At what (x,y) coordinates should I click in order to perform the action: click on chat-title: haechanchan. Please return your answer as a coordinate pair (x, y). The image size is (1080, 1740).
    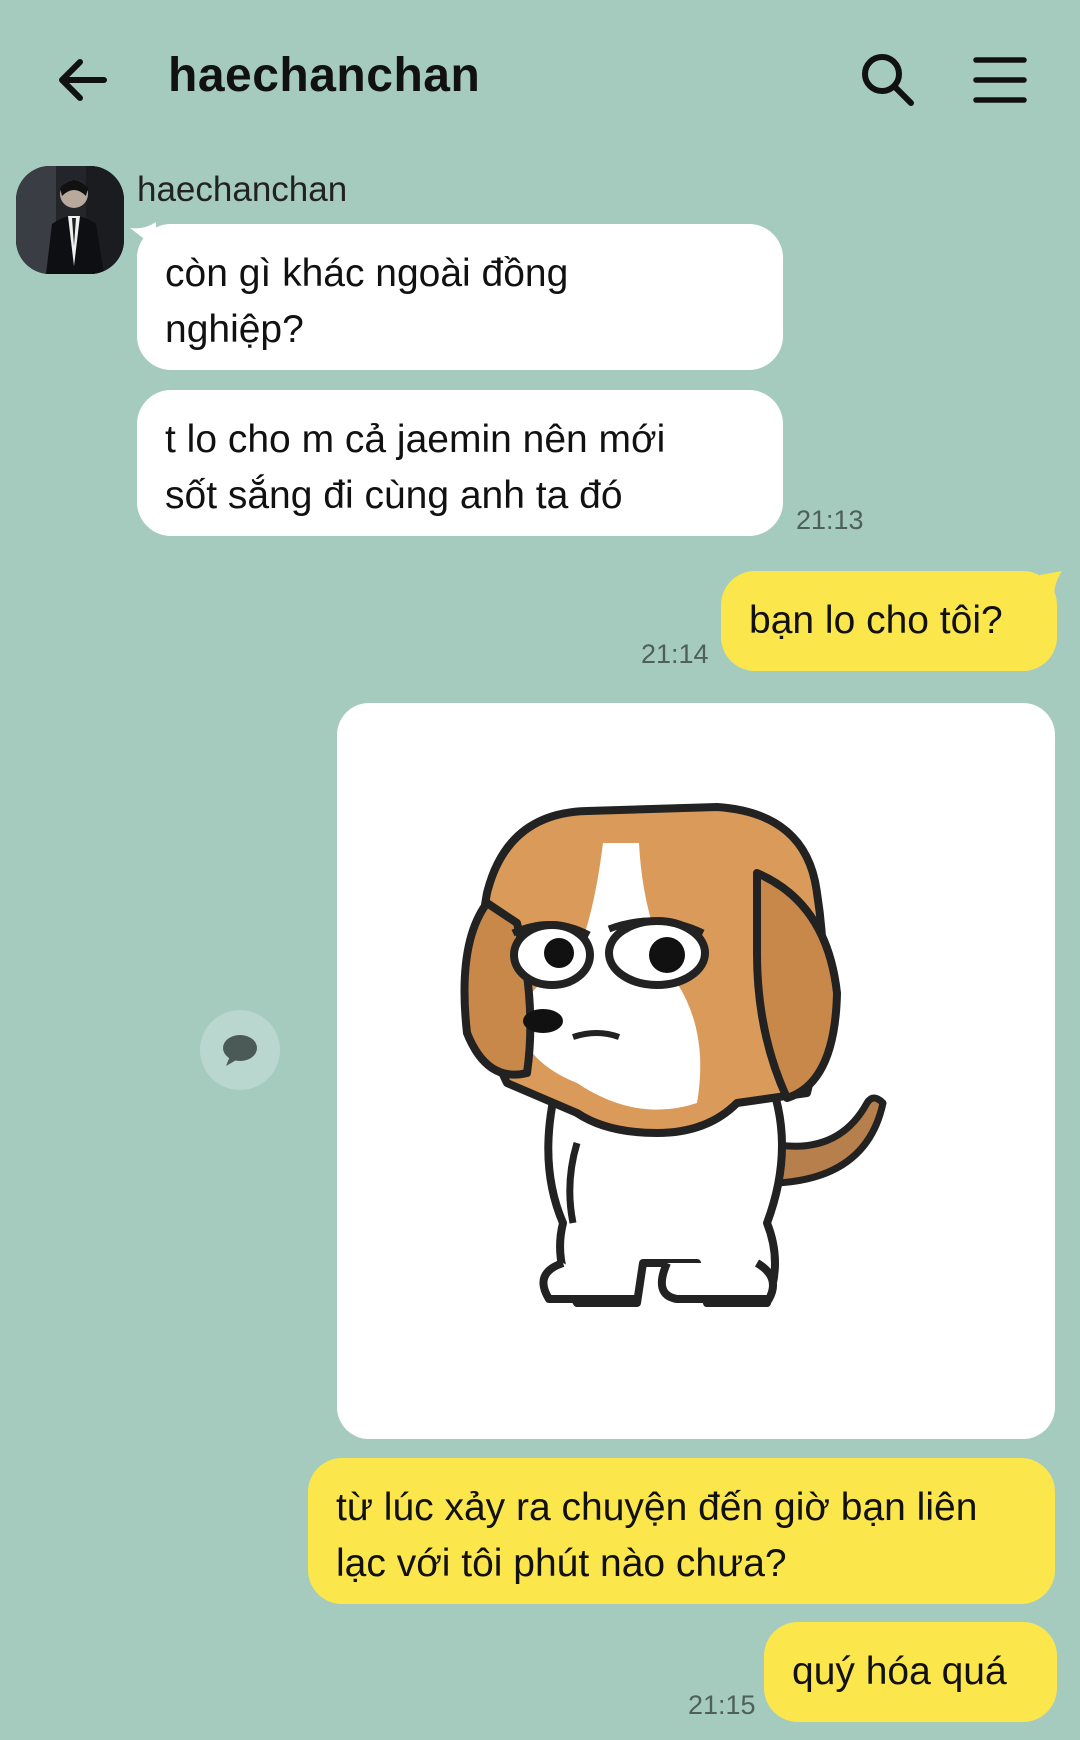
    Looking at the image, I should click on (324, 75).